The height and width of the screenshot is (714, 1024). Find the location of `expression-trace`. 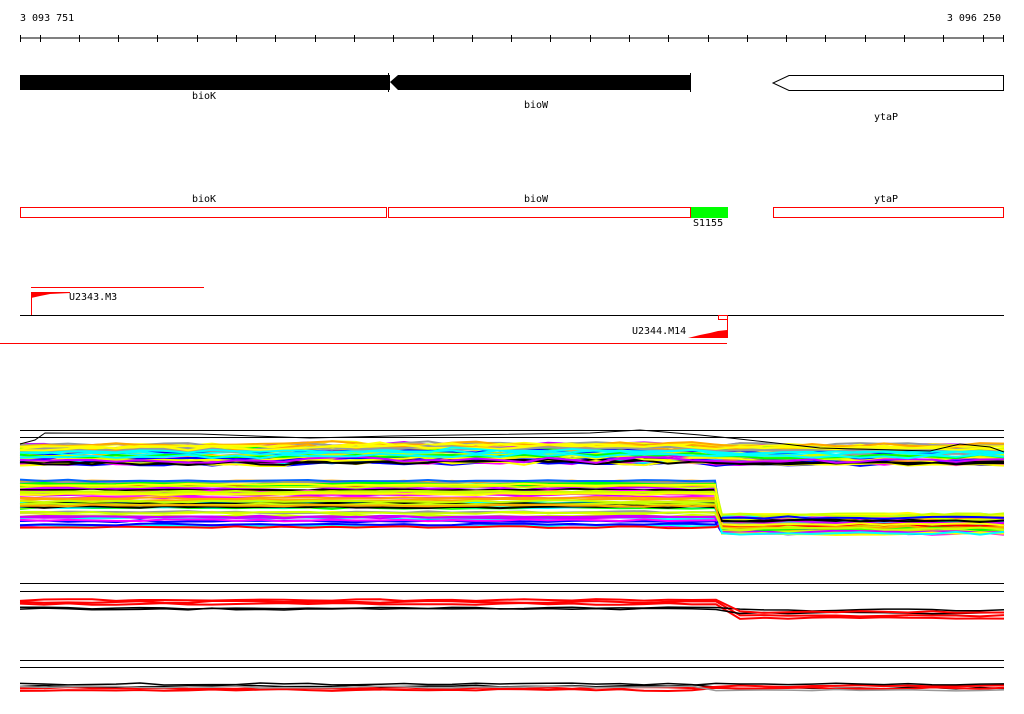

expression-trace is located at coordinates (512, 606).